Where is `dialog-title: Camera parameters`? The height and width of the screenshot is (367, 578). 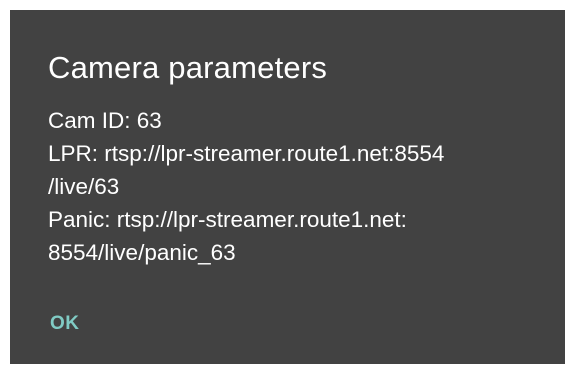 dialog-title: Camera parameters is located at coordinates (188, 67).